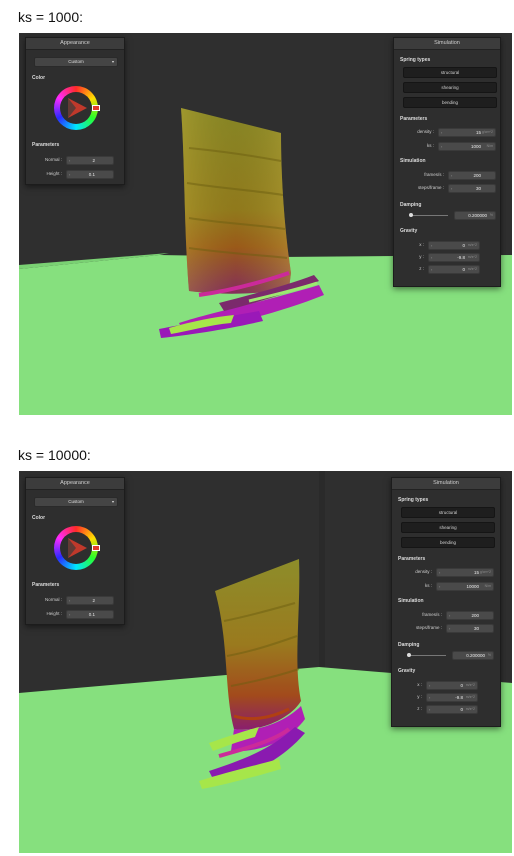 Image resolution: width=514 pixels, height=856 pixels. Describe the element at coordinates (50, 17) in the screenshot. I see `caption-1: ks = 1000:` at that location.